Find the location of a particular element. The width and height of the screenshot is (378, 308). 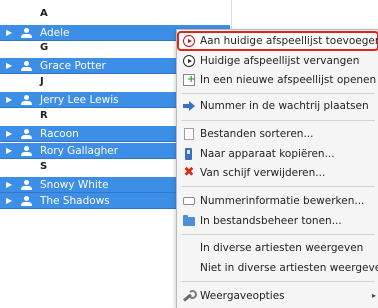

group-letter: R is located at coordinates (44, 115).